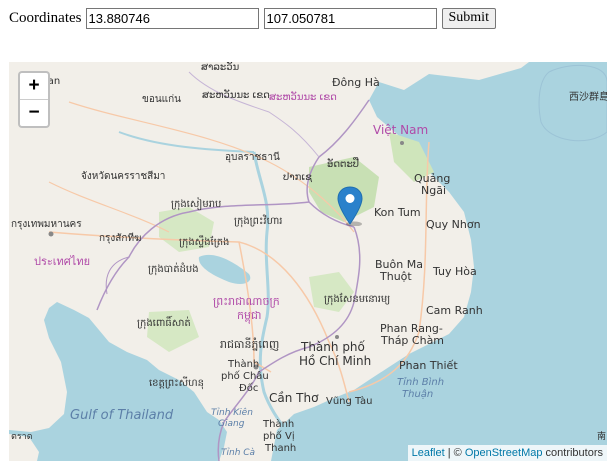 This screenshot has width=616, height=473. What do you see at coordinates (122, 415) in the screenshot?
I see `label-gulf-of-thailand: Gulf of Thailand` at bounding box center [122, 415].